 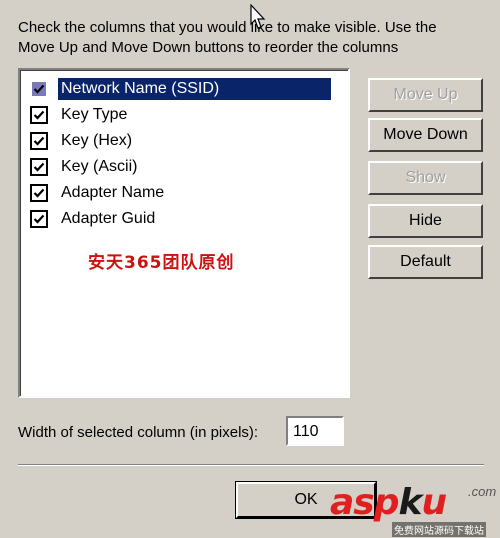 I want to click on list-item: Adapter Name, so click(x=179, y=193).